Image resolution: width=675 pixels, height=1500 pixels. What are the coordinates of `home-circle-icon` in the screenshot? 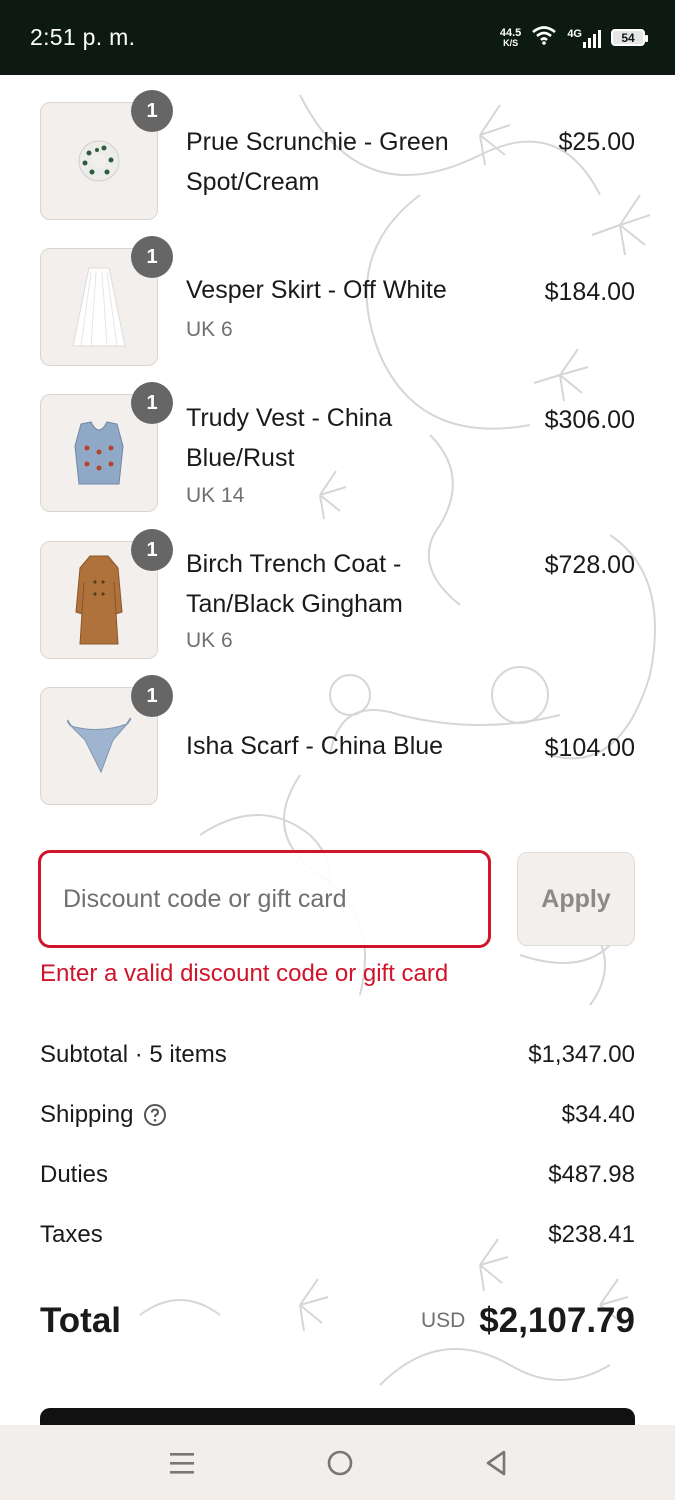 It's located at (340, 1463).